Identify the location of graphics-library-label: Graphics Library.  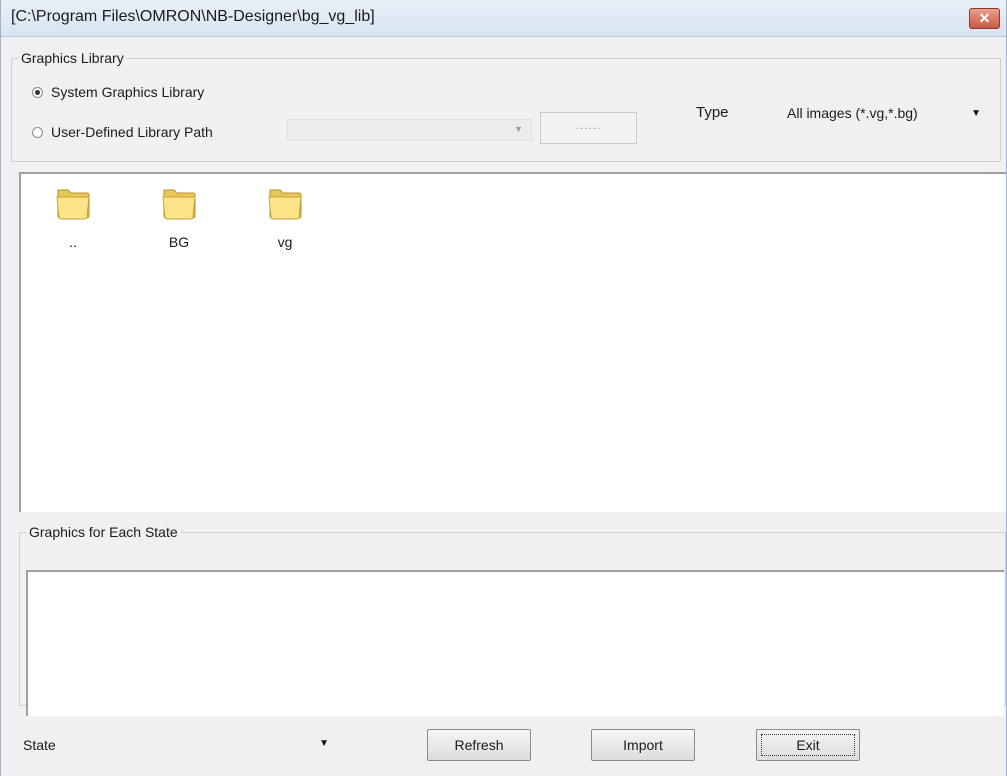
(72, 58).